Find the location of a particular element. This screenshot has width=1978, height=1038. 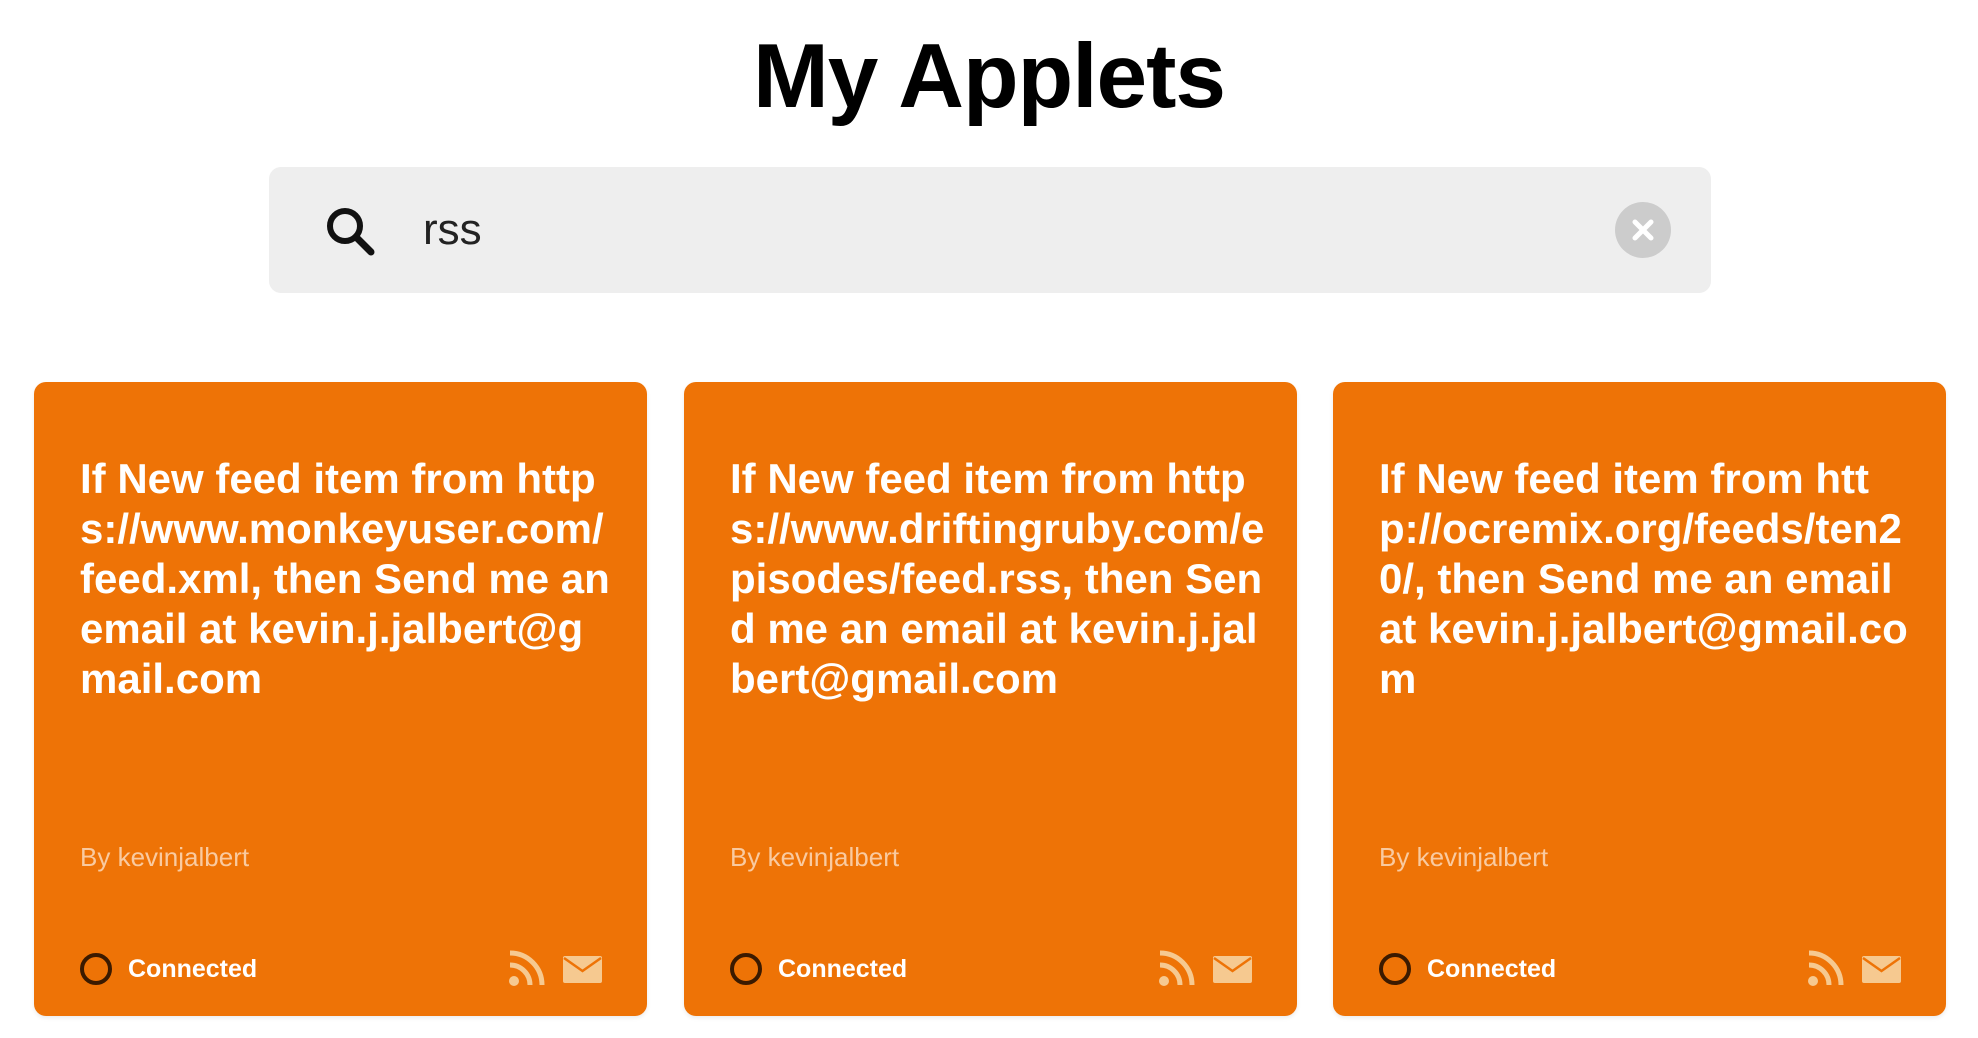

search-bar is located at coordinates (990, 230).